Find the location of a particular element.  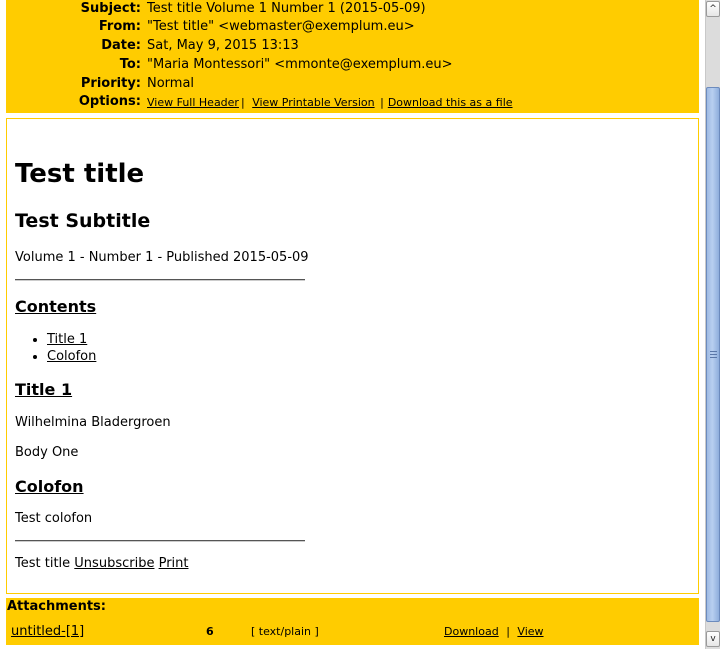

newsletter-subtitle: Test Subtitle is located at coordinates (83, 221).